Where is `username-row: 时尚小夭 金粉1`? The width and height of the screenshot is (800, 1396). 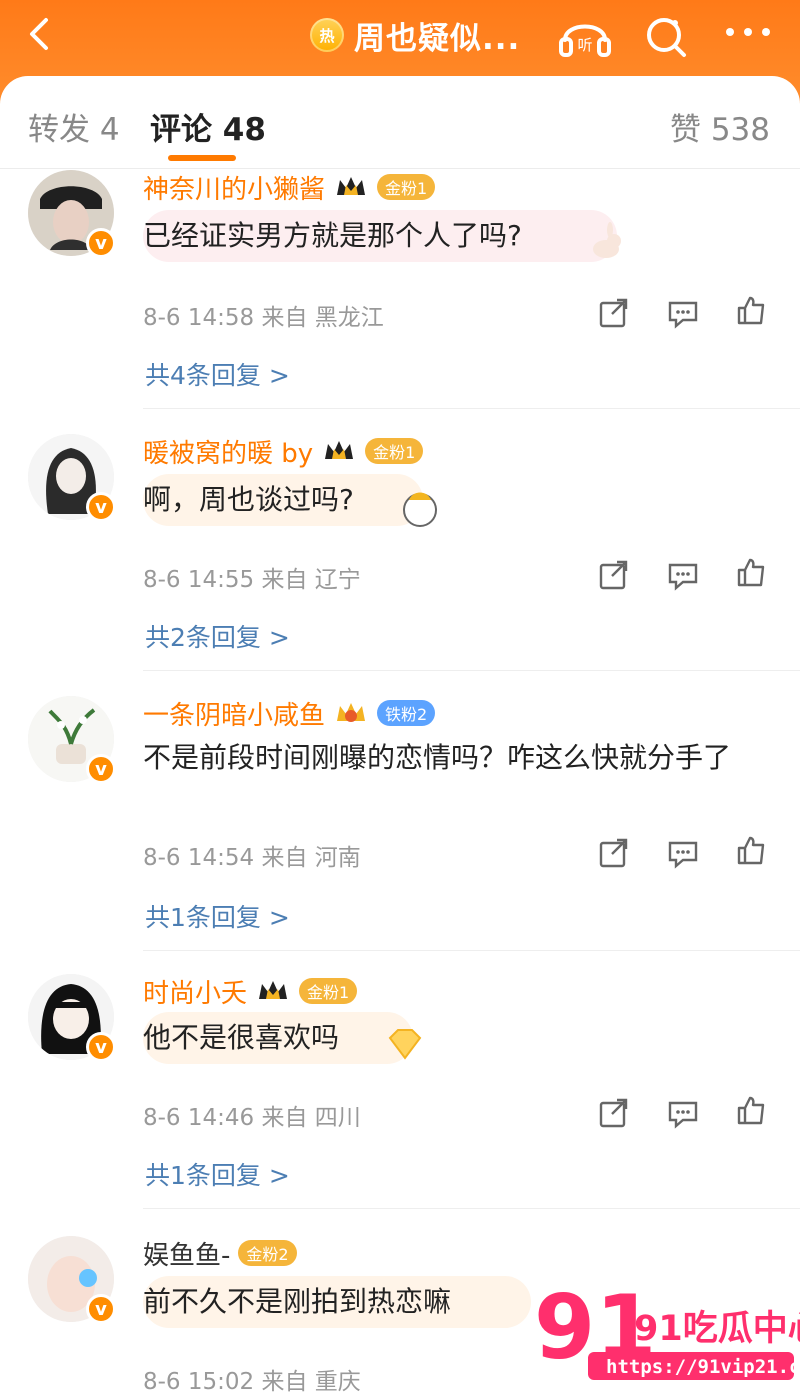 username-row: 时尚小夭 金粉1 is located at coordinates (250, 991).